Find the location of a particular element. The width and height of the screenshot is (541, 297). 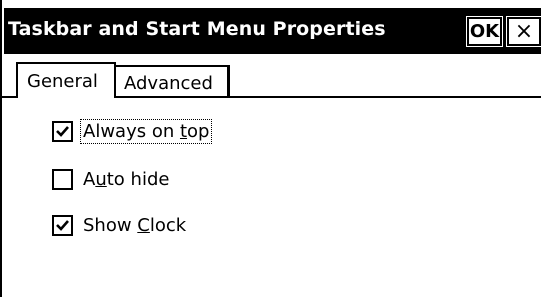

window-title: Taskbar and Start Menu Properties is located at coordinates (197, 29).